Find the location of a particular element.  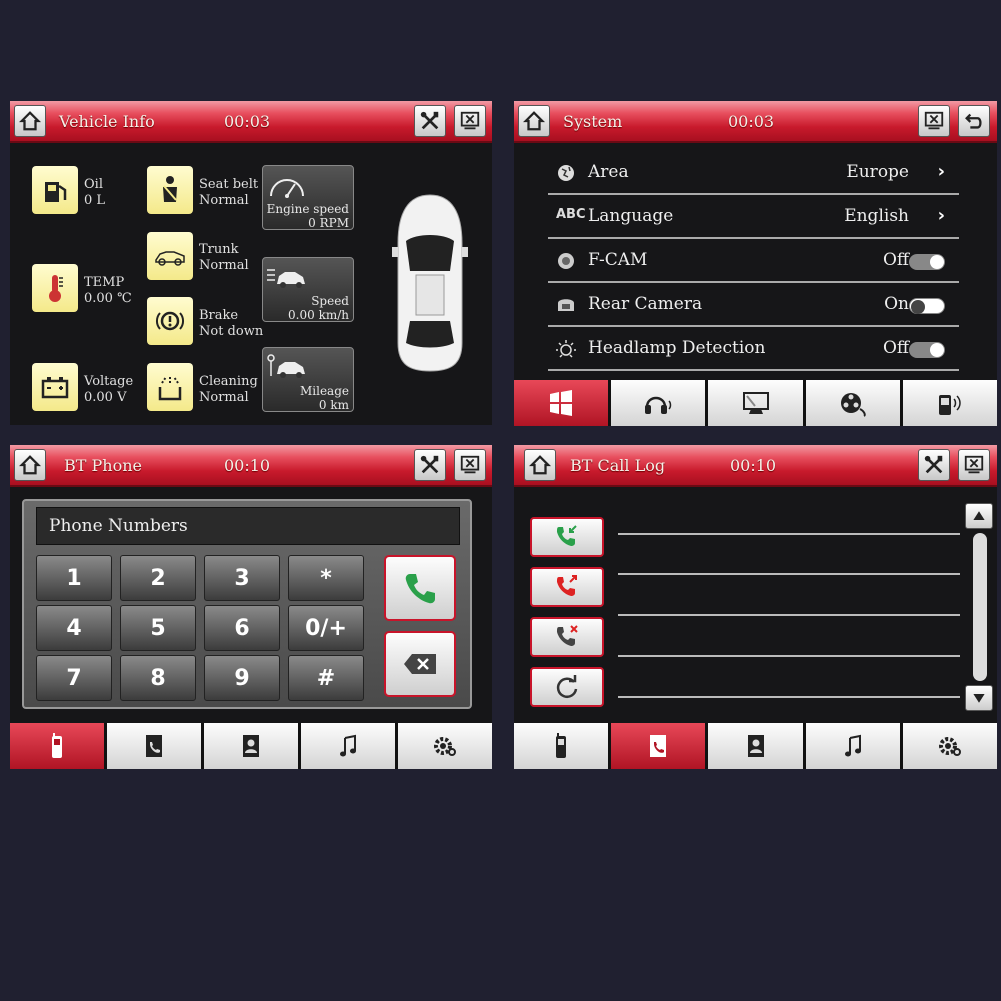

trunk-icon is located at coordinates (170, 256).